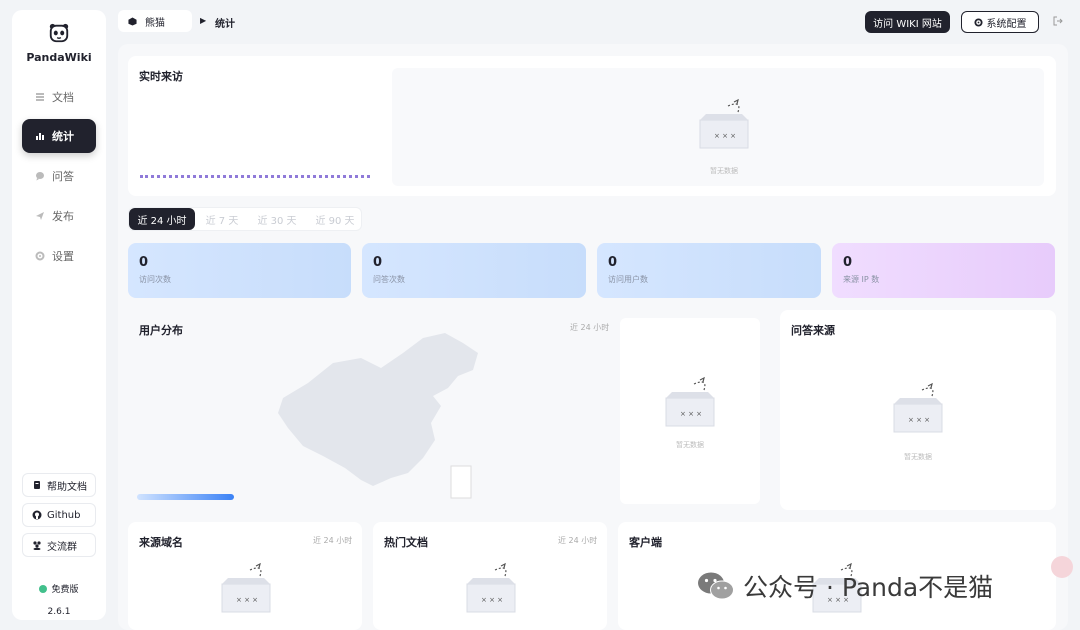 The height and width of the screenshot is (630, 1080). Describe the element at coordinates (222, 219) in the screenshot. I see `tab-7d: 近 7 天` at that location.